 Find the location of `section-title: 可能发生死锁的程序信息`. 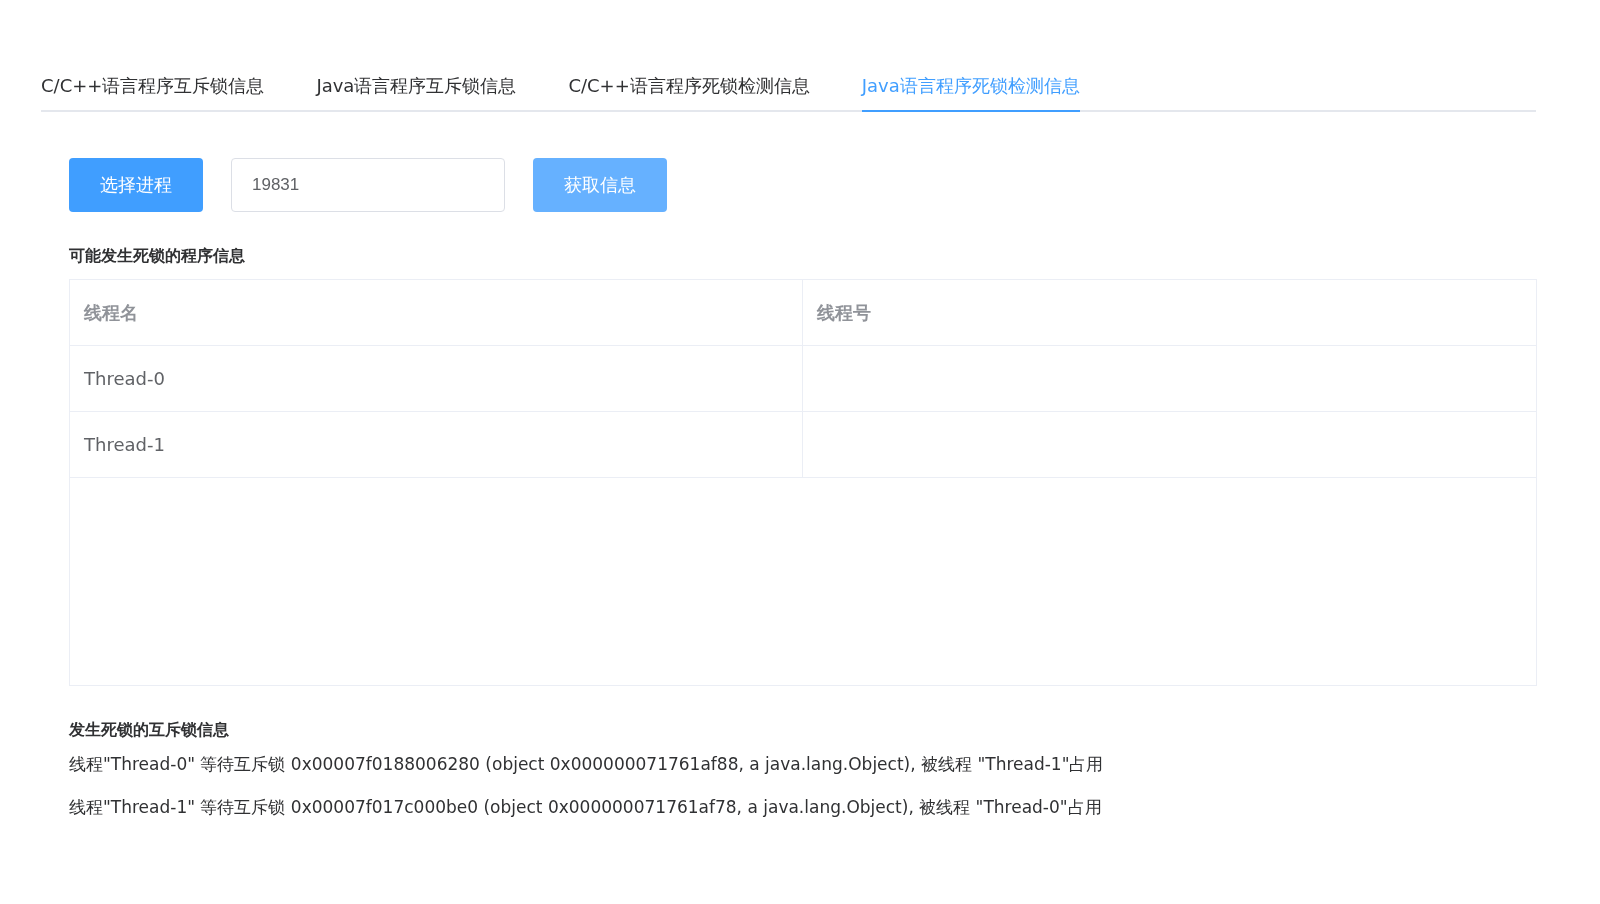

section-title: 可能发生死锁的程序信息 is located at coordinates (157, 256).